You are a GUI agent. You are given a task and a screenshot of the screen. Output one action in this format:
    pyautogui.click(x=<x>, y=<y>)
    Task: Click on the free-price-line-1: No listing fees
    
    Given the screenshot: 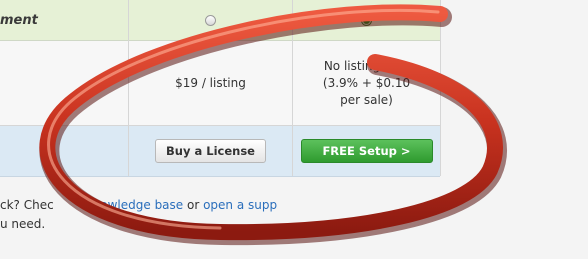 What is the action you would take?
    pyautogui.click(x=366, y=65)
    